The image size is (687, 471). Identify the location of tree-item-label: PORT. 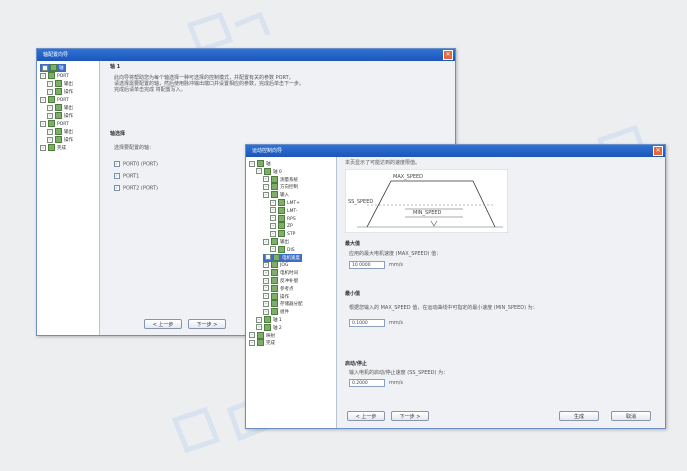
(63, 100).